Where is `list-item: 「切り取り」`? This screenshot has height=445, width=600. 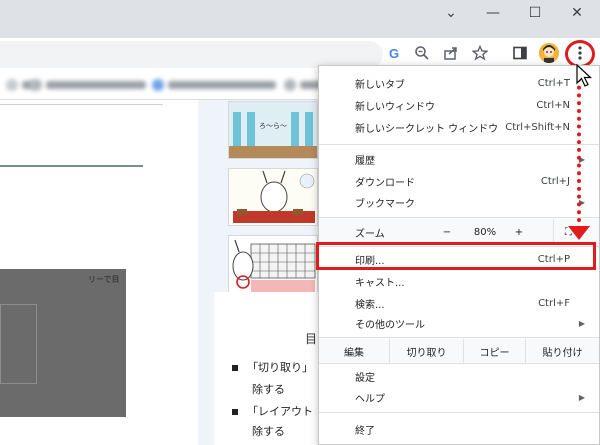
list-item: 「切り取り」 is located at coordinates (272, 367).